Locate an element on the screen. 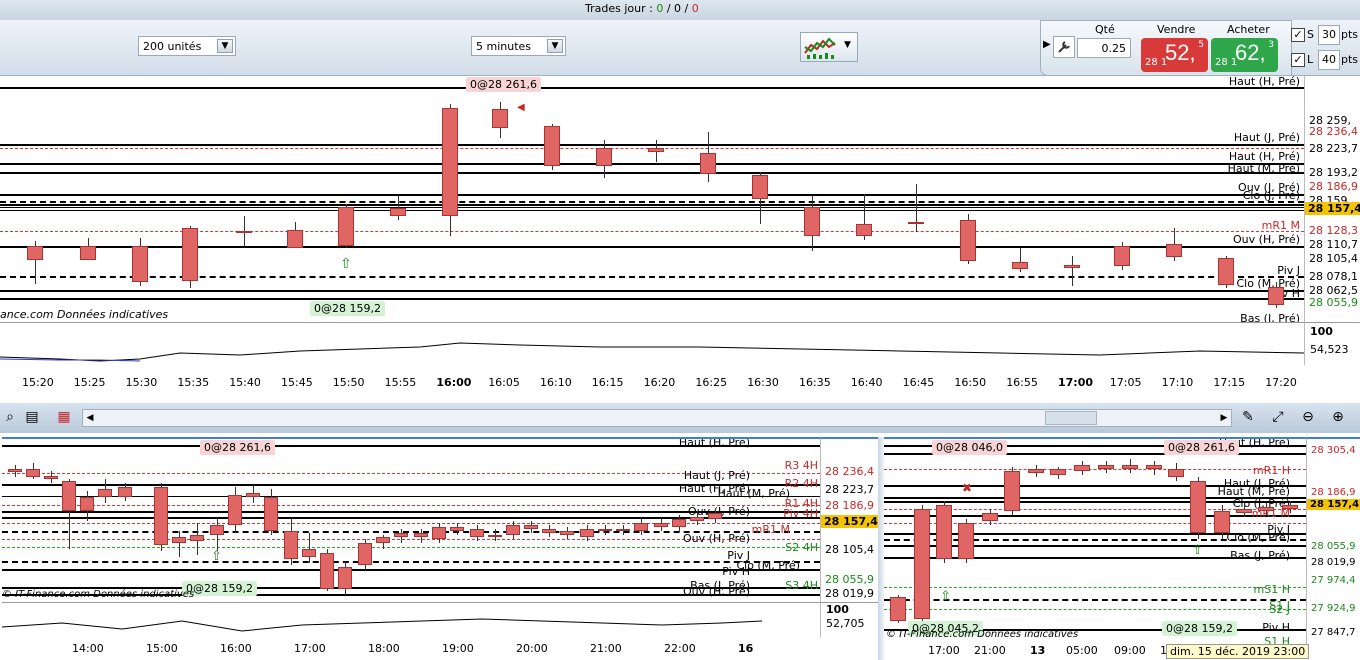 The width and height of the screenshot is (1360, 660). price-label: 28 019,9 is located at coordinates (849, 593).